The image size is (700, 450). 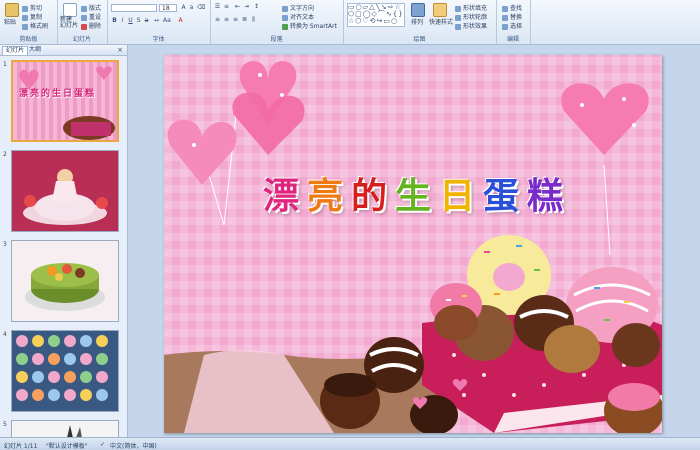 What do you see at coordinates (58, 94) in the screenshot?
I see `thumbnail-1-title: 漂亮的生日蛋糕` at bounding box center [58, 94].